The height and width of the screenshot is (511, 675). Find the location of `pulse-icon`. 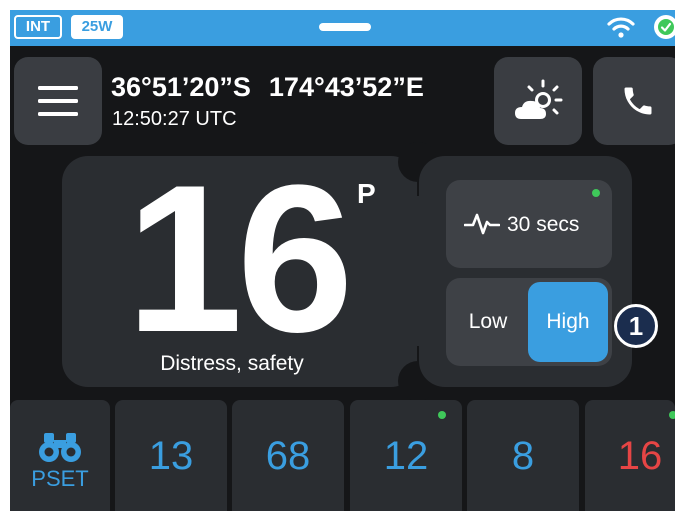

pulse-icon is located at coordinates (482, 224).